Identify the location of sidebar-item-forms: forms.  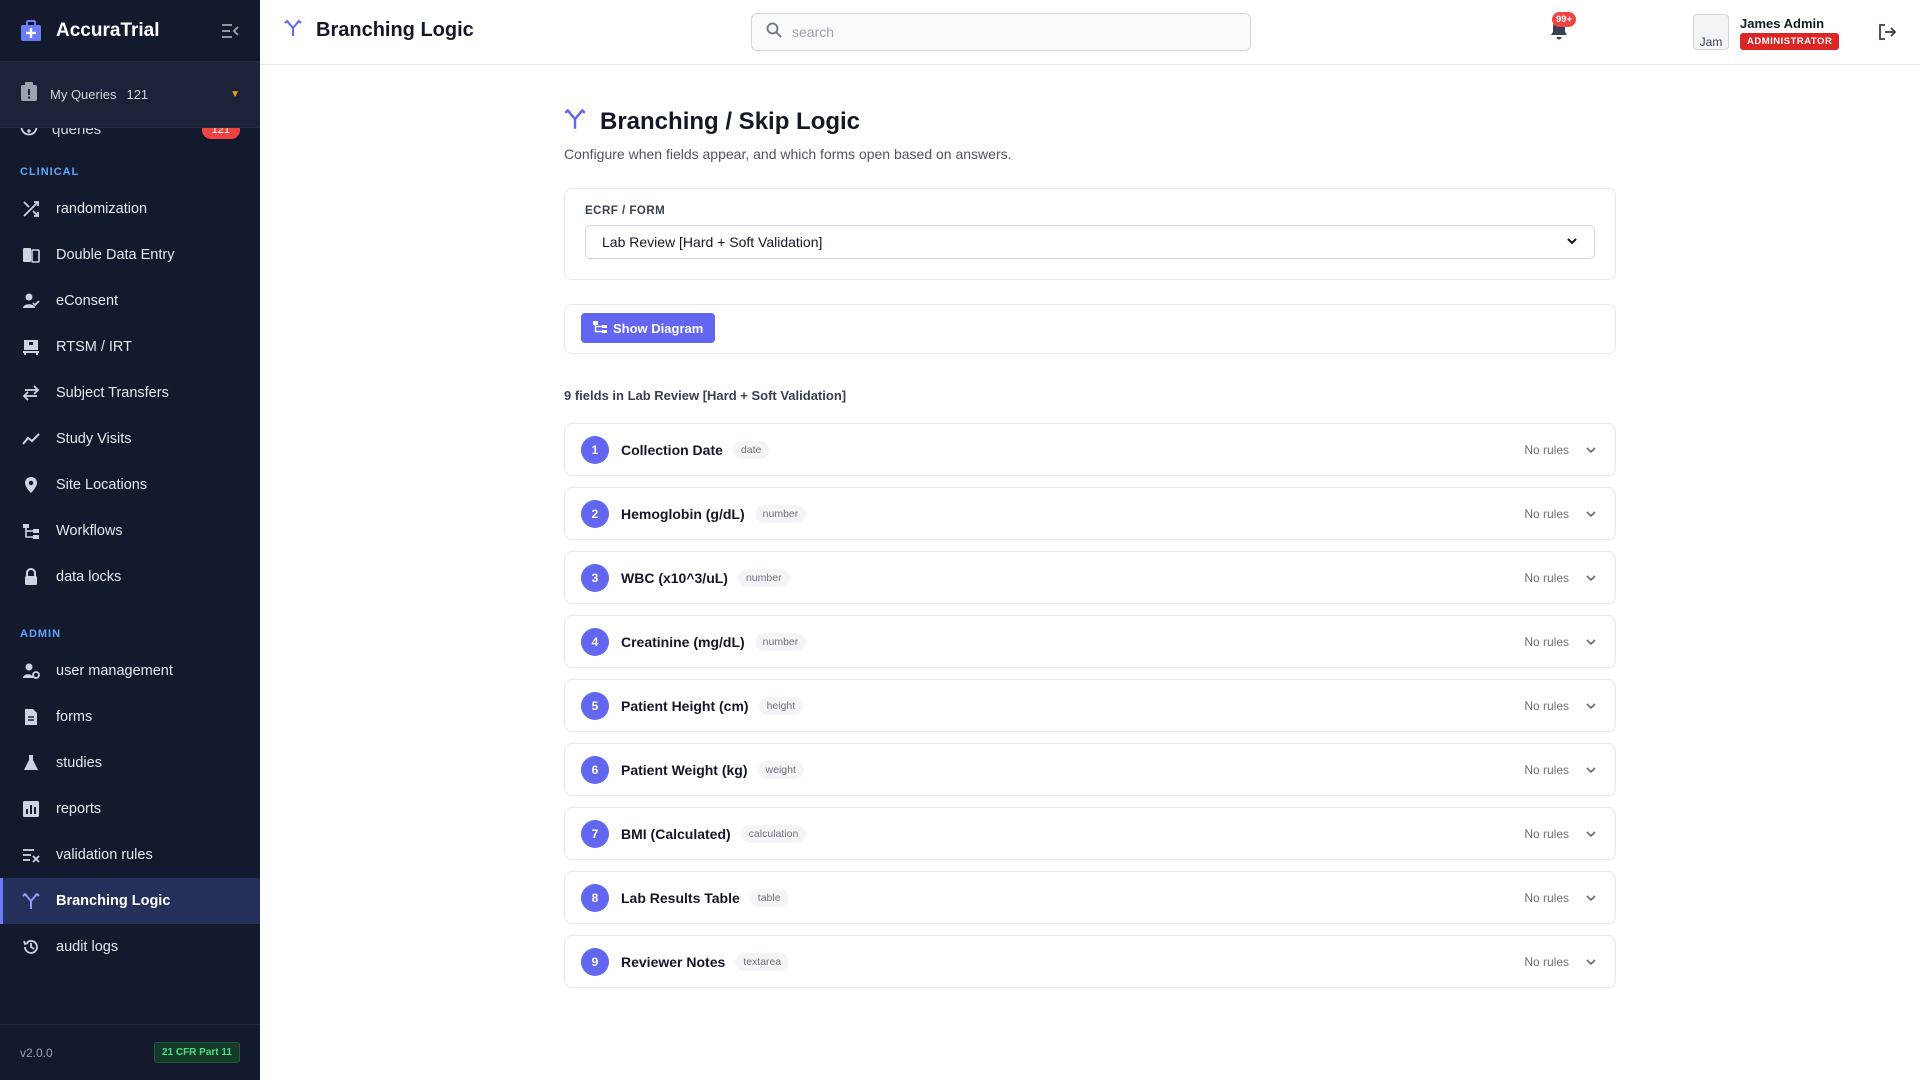
(130, 717).